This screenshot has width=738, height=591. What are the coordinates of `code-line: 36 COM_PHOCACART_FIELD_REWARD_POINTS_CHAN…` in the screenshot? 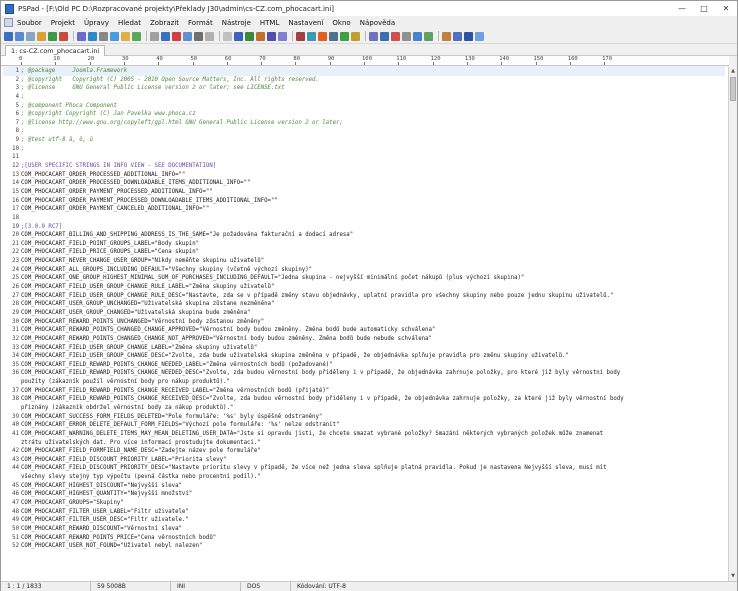 It's located at (364, 373).